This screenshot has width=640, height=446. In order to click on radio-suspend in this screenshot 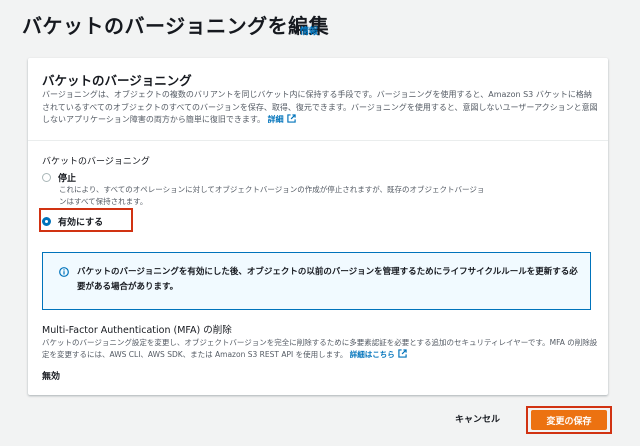, I will do `click(46, 177)`.